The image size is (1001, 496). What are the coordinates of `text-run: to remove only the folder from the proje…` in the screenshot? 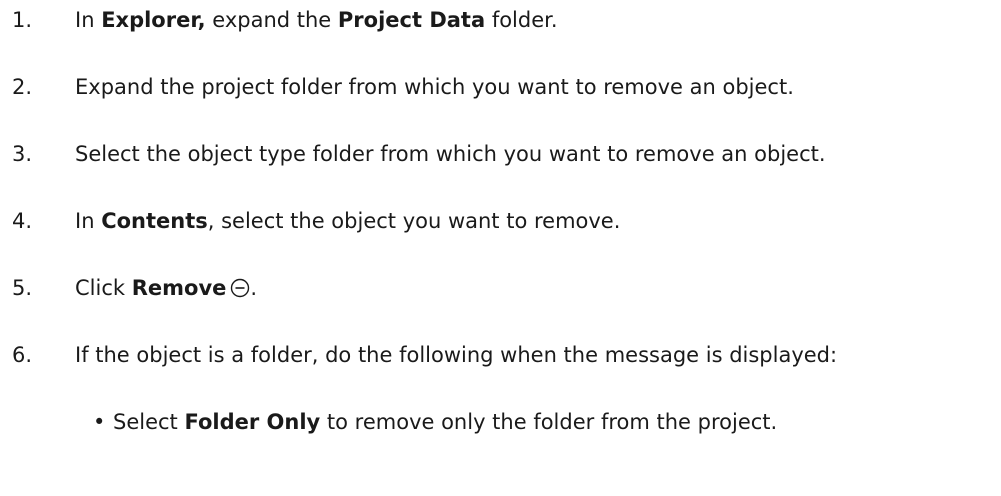 It's located at (549, 422).